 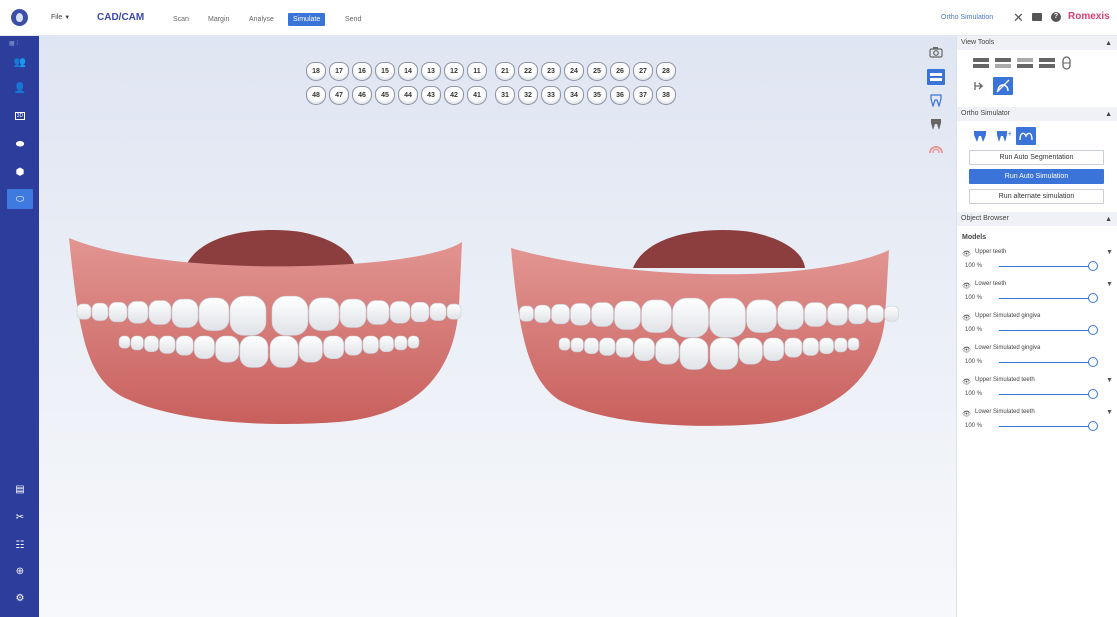 What do you see at coordinates (20, 88) in the screenshot?
I see `patient-icon: 👤` at bounding box center [20, 88].